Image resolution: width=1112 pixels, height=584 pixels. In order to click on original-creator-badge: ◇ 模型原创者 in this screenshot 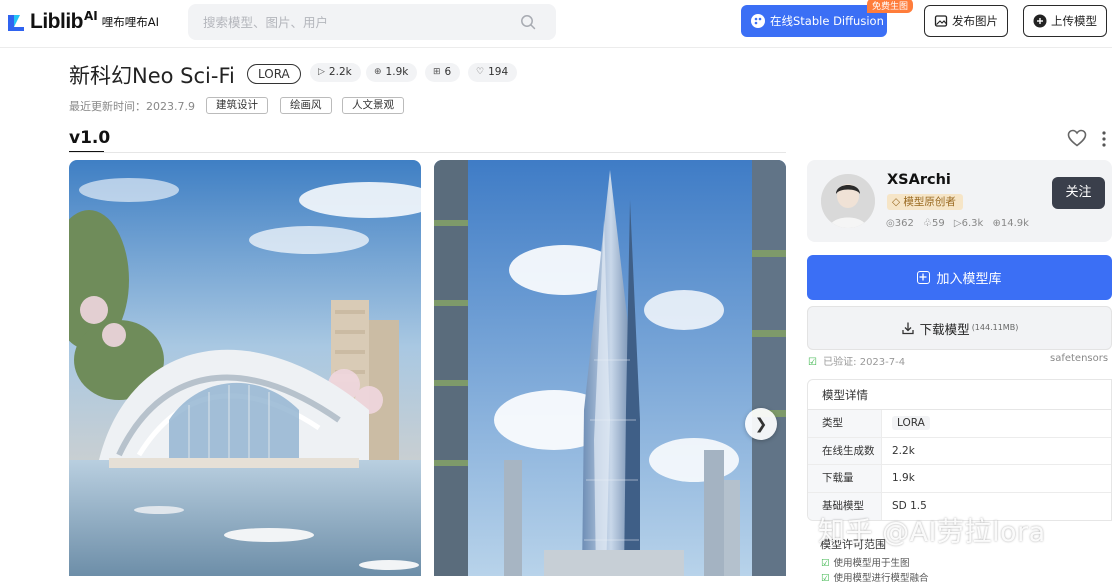, I will do `click(925, 202)`.